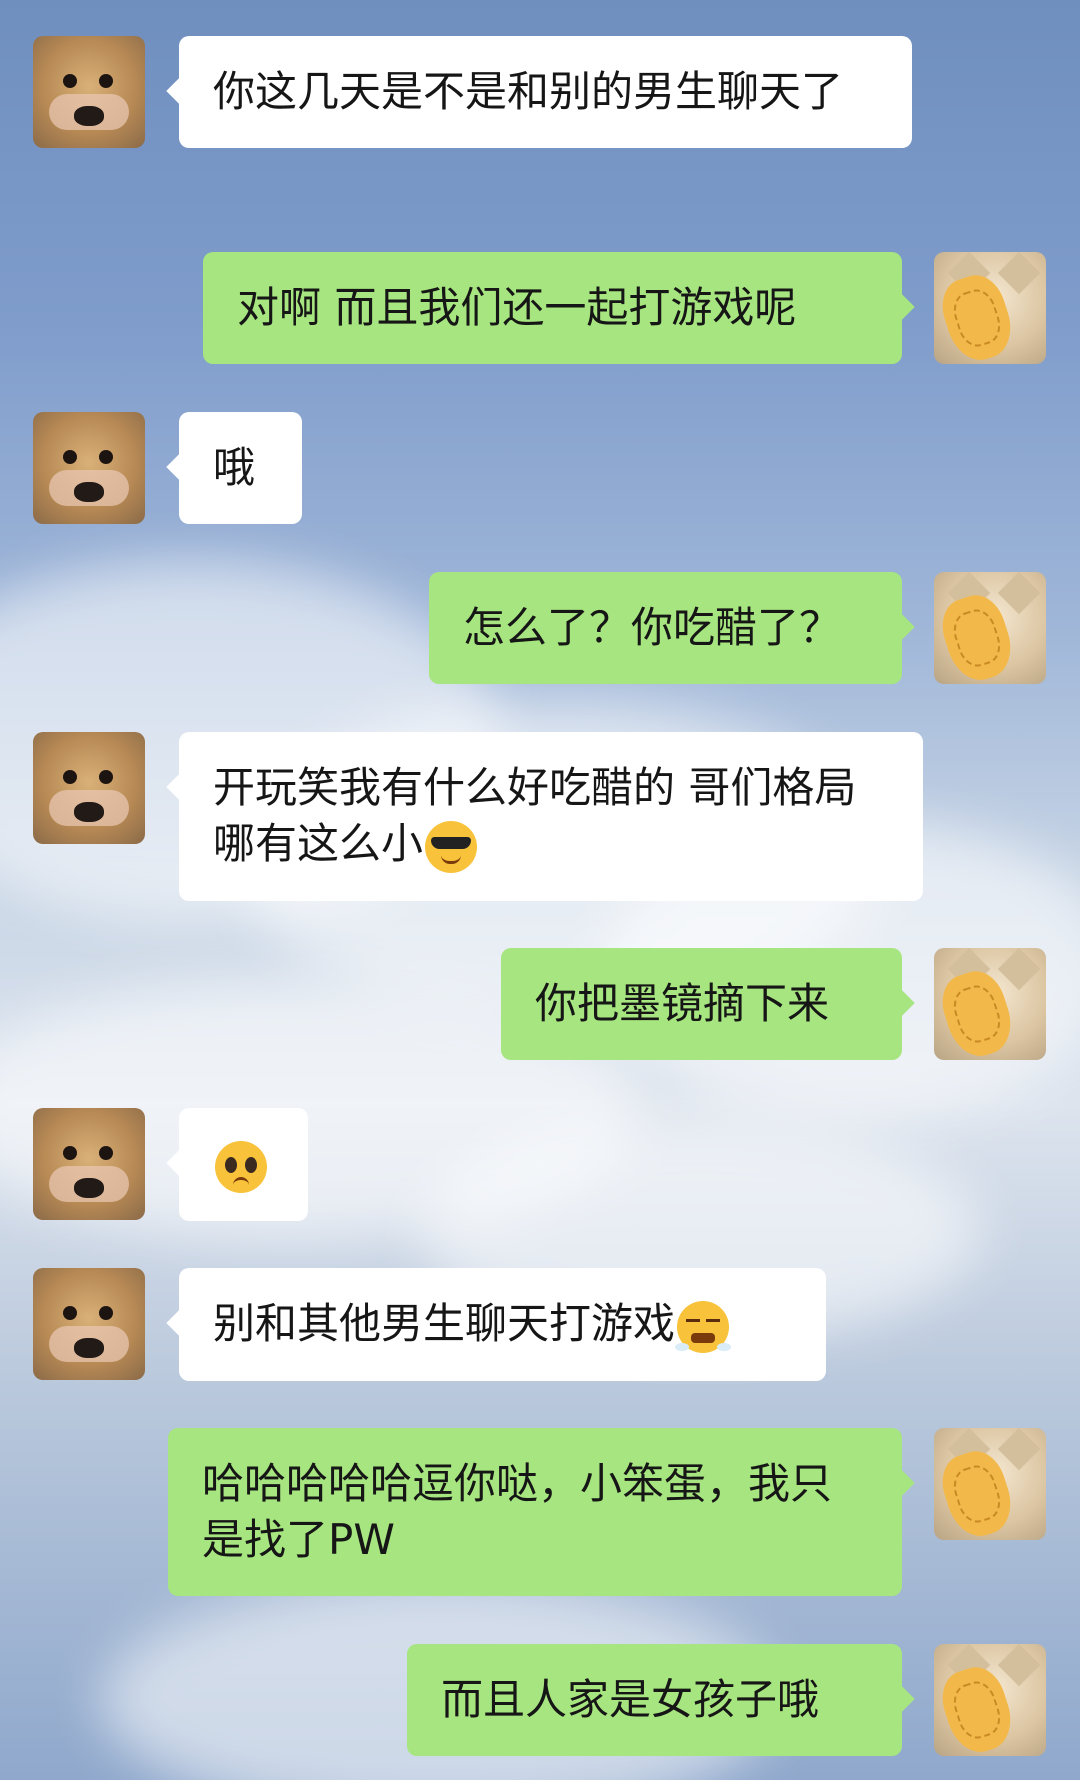  I want to click on message-bubble: 哦, so click(234, 468).